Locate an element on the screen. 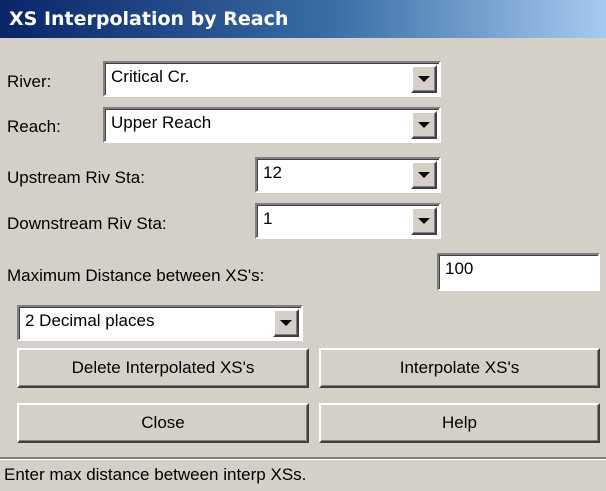 The width and height of the screenshot is (606, 491). river-dropdown-button is located at coordinates (424, 79).